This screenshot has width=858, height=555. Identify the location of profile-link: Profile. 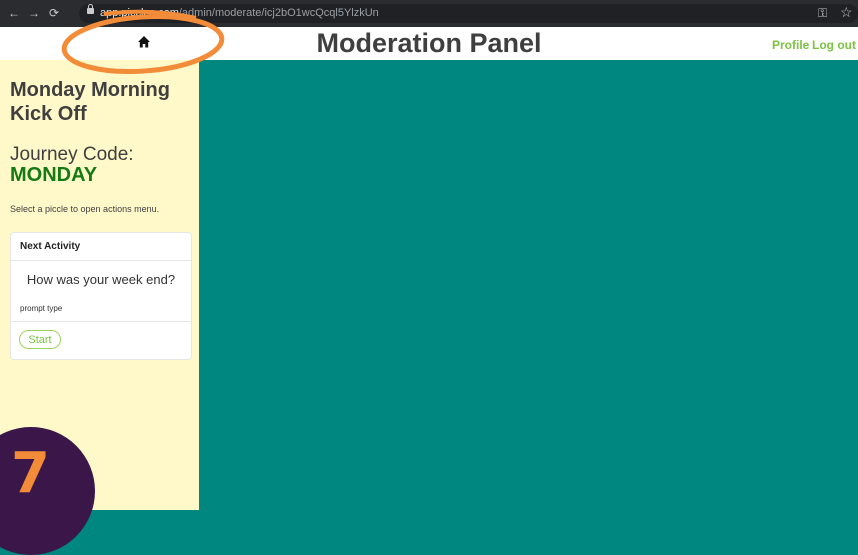
(790, 45).